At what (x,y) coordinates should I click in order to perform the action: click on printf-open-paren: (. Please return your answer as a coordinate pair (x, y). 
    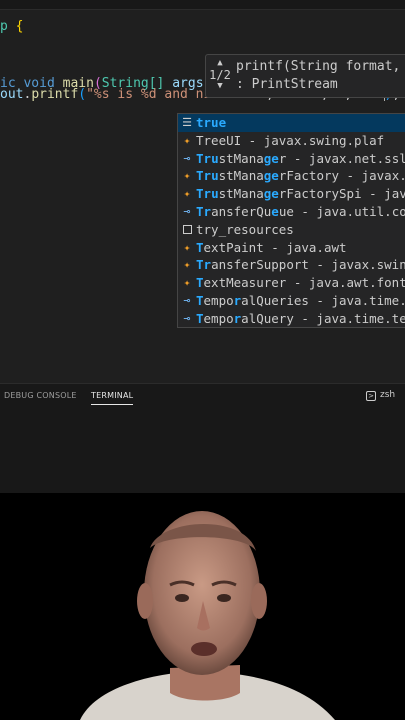
    Looking at the image, I should click on (82, 94).